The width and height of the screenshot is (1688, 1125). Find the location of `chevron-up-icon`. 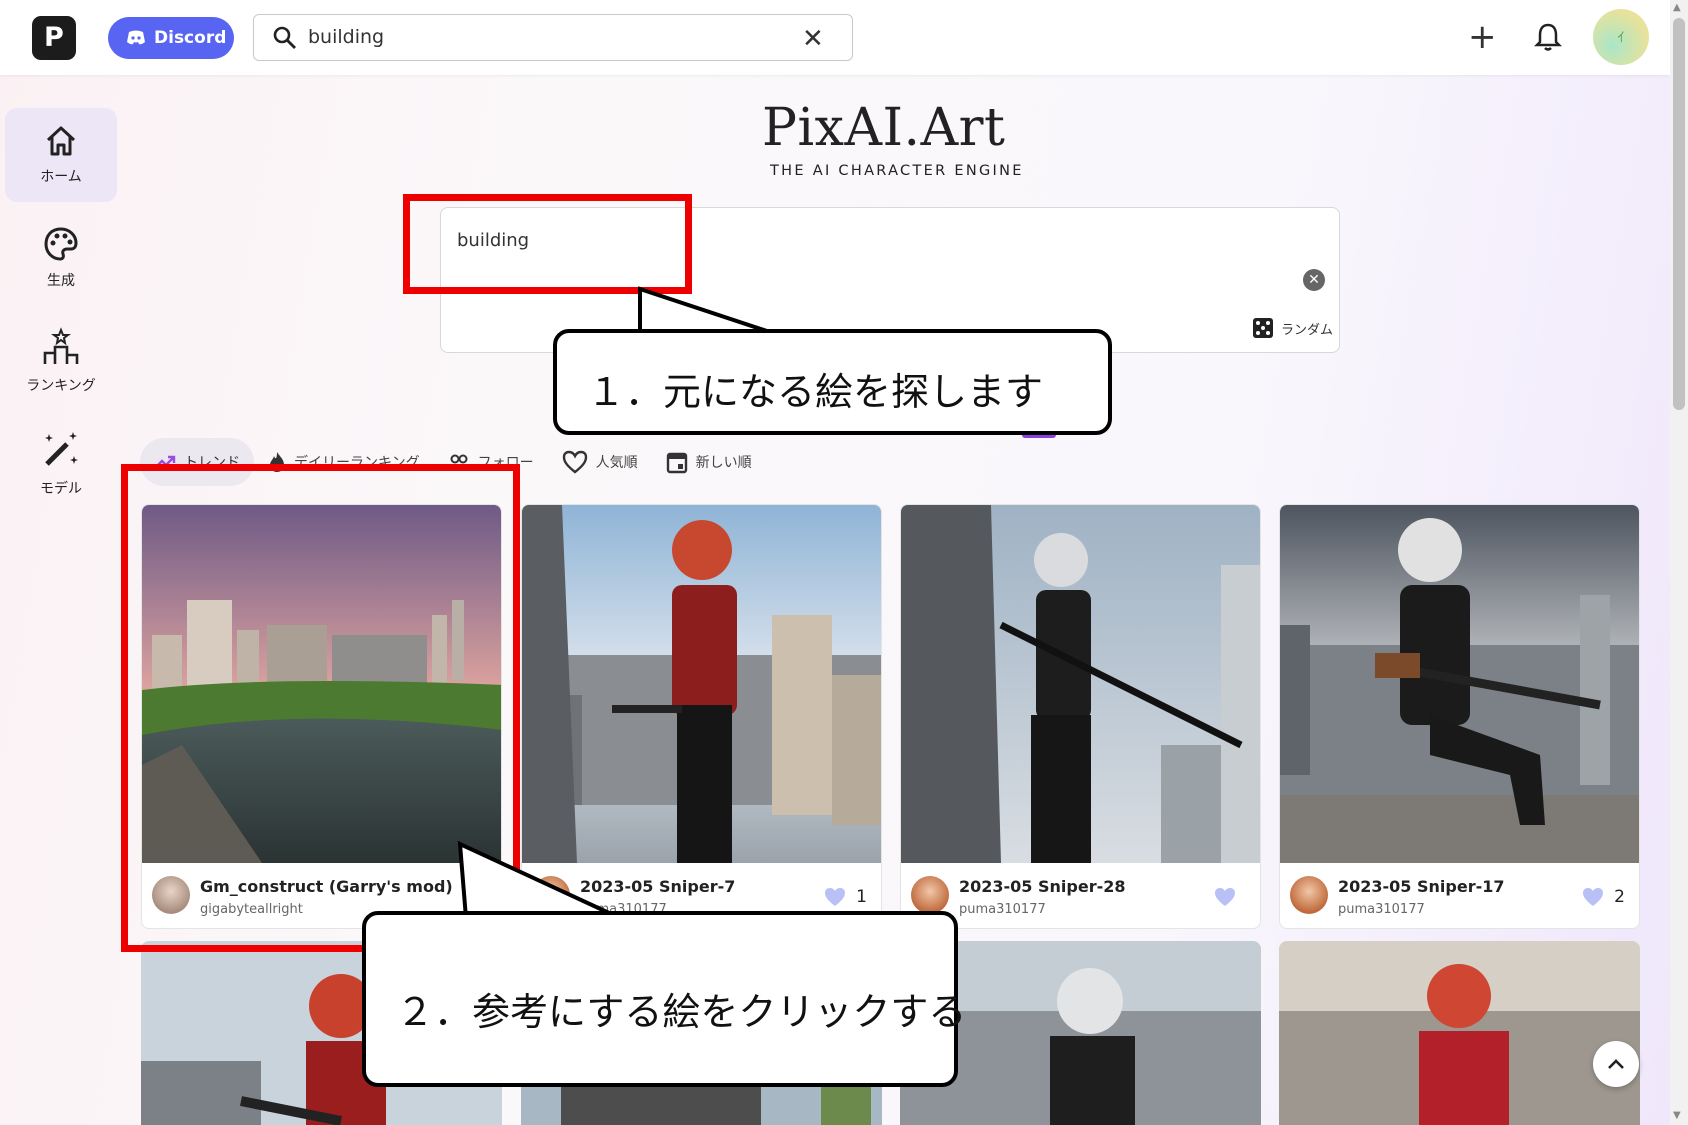

chevron-up-icon is located at coordinates (1616, 1064).